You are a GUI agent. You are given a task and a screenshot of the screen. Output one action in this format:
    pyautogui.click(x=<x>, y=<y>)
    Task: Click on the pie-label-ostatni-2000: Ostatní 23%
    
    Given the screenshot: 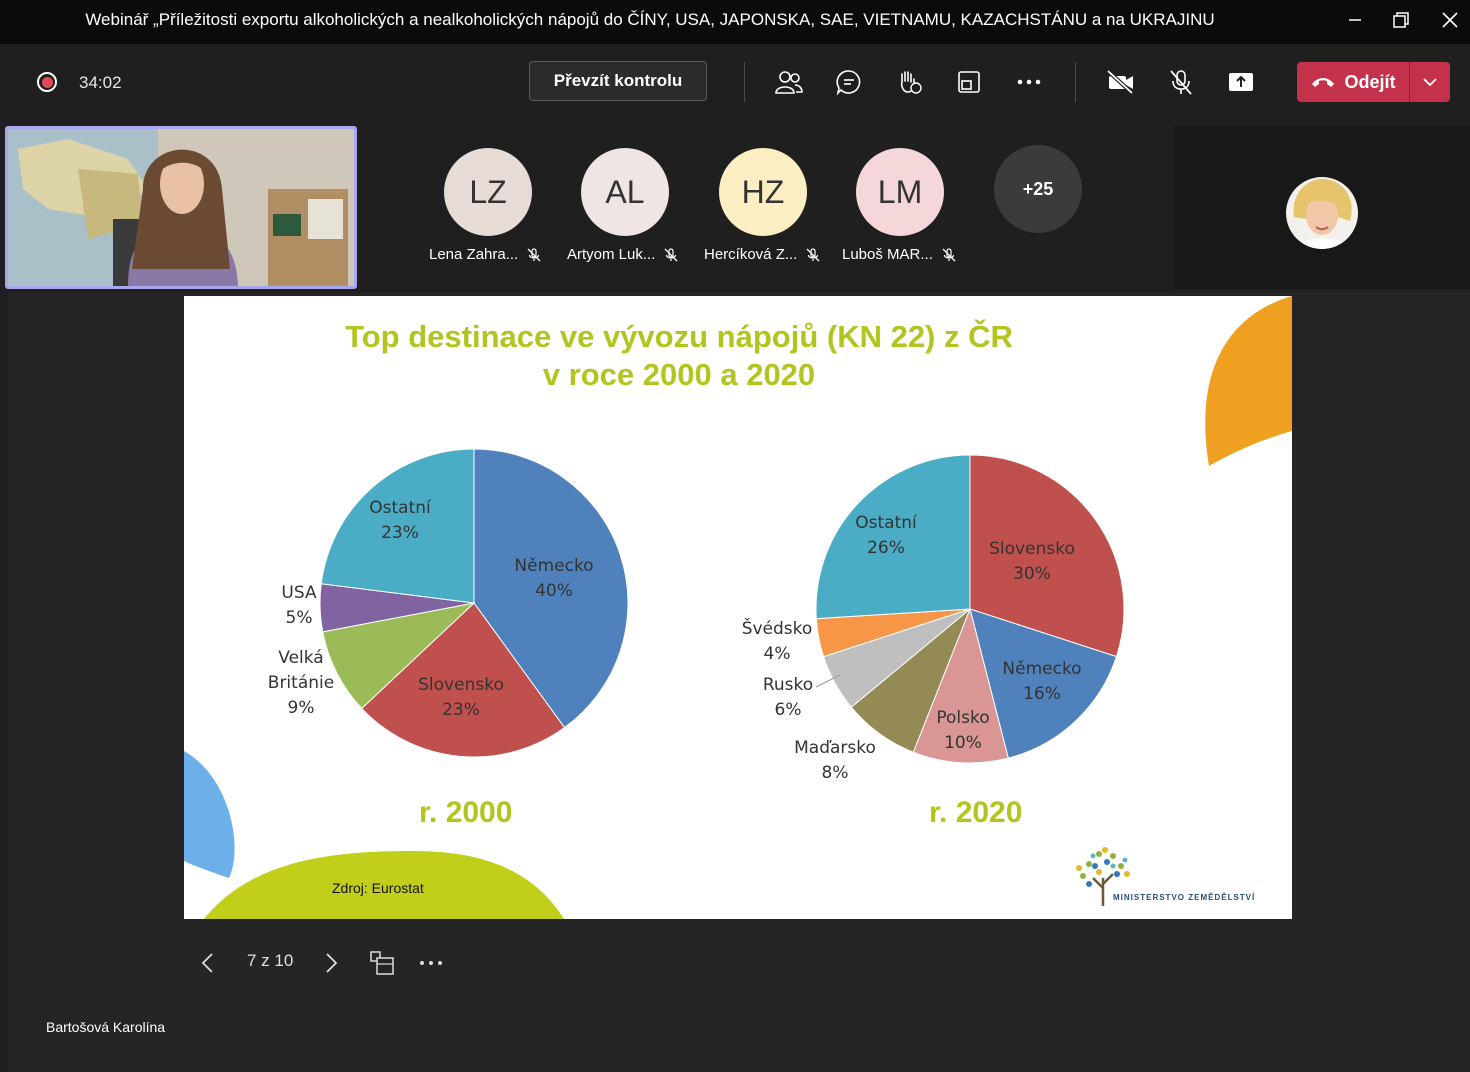 What is the action you would take?
    pyautogui.click(x=400, y=520)
    